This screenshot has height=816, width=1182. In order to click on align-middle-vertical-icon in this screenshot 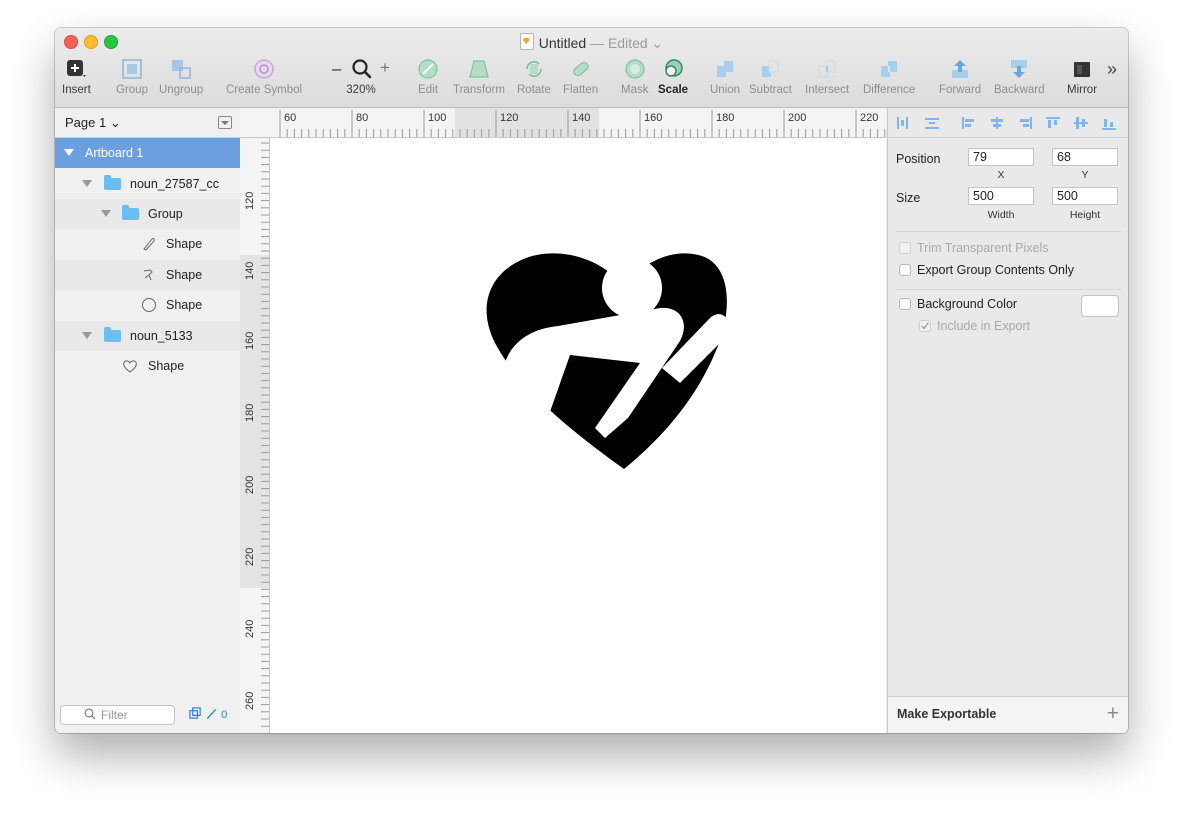, I will do `click(1081, 123)`.